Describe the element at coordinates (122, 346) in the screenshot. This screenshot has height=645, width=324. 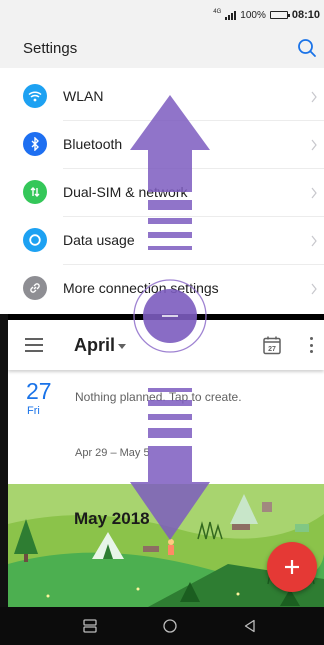
I see `caret-down-icon` at that location.